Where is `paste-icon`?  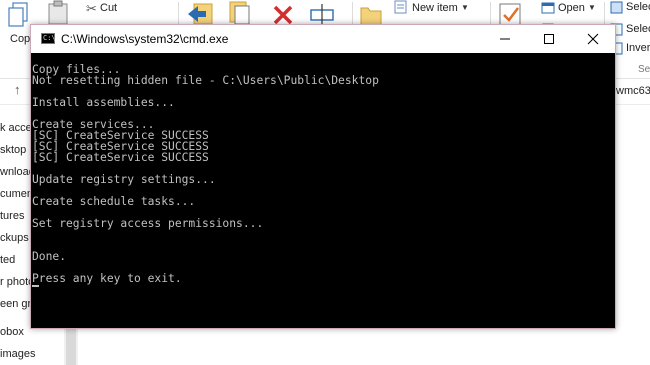
paste-icon is located at coordinates (59, 13).